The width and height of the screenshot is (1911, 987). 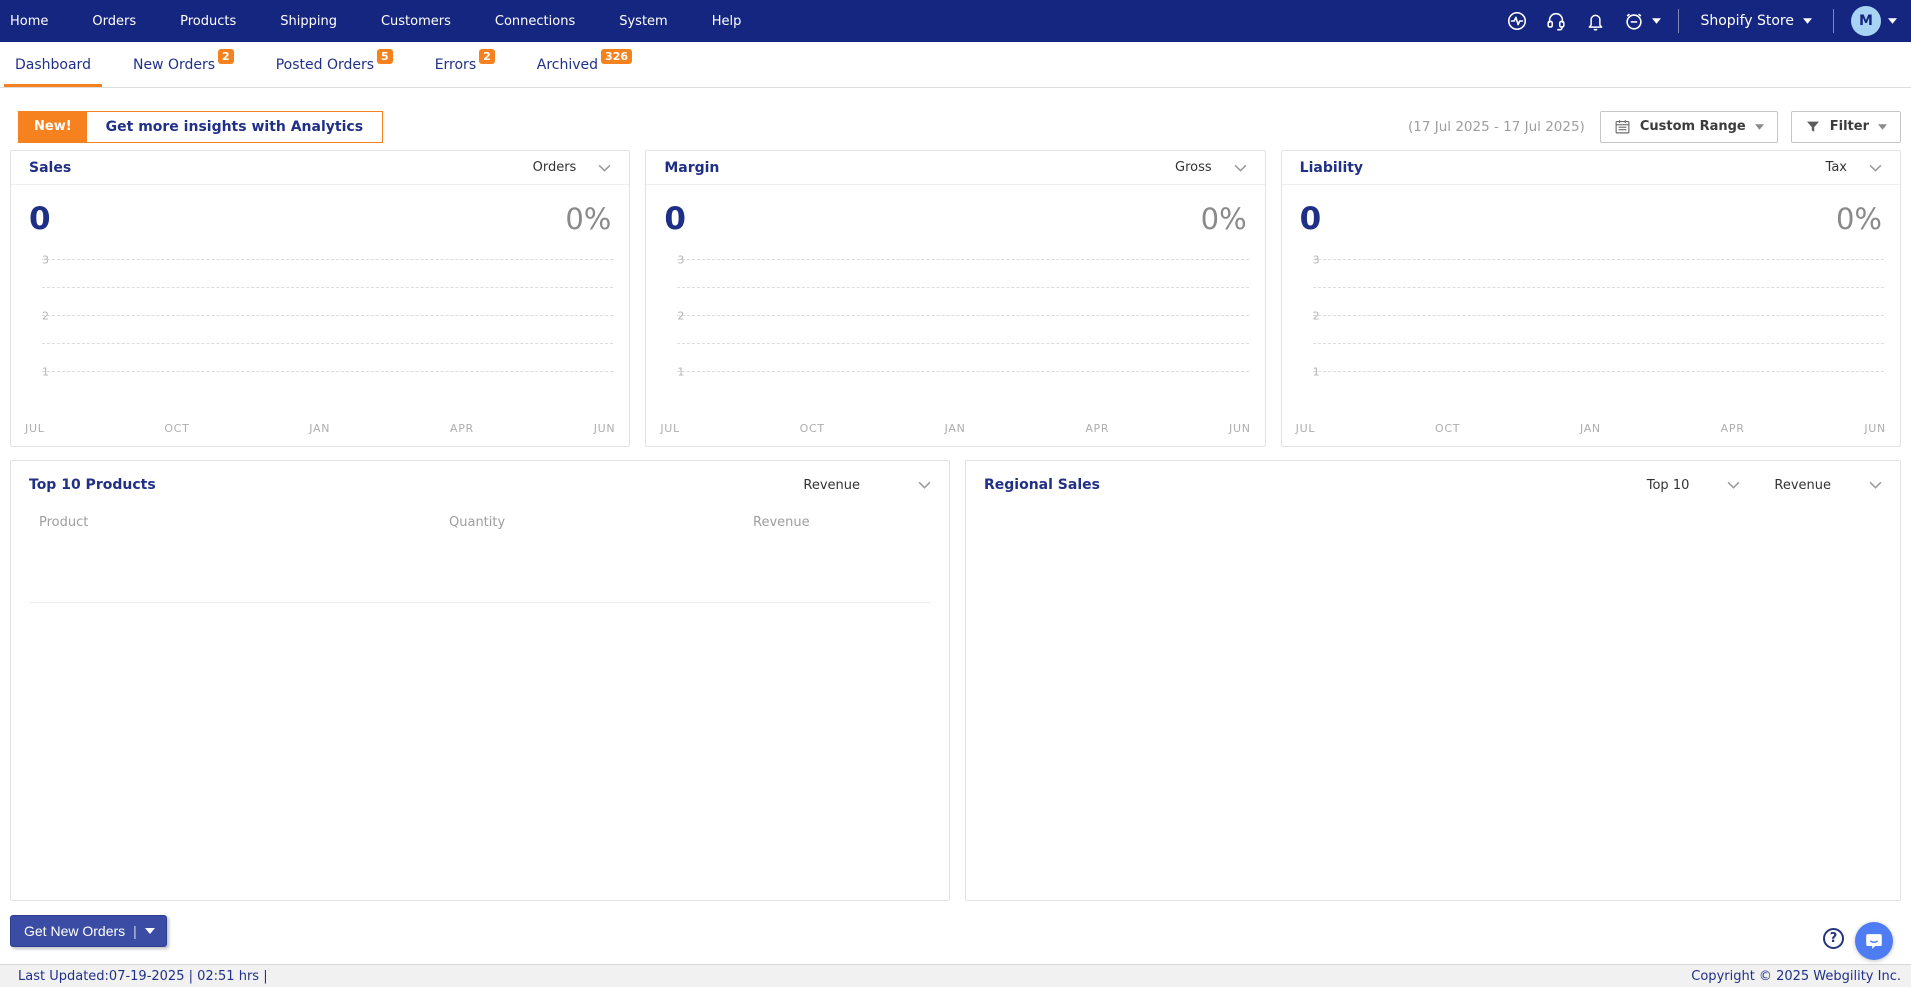 I want to click on nav-customers: Customers, so click(x=427, y=21).